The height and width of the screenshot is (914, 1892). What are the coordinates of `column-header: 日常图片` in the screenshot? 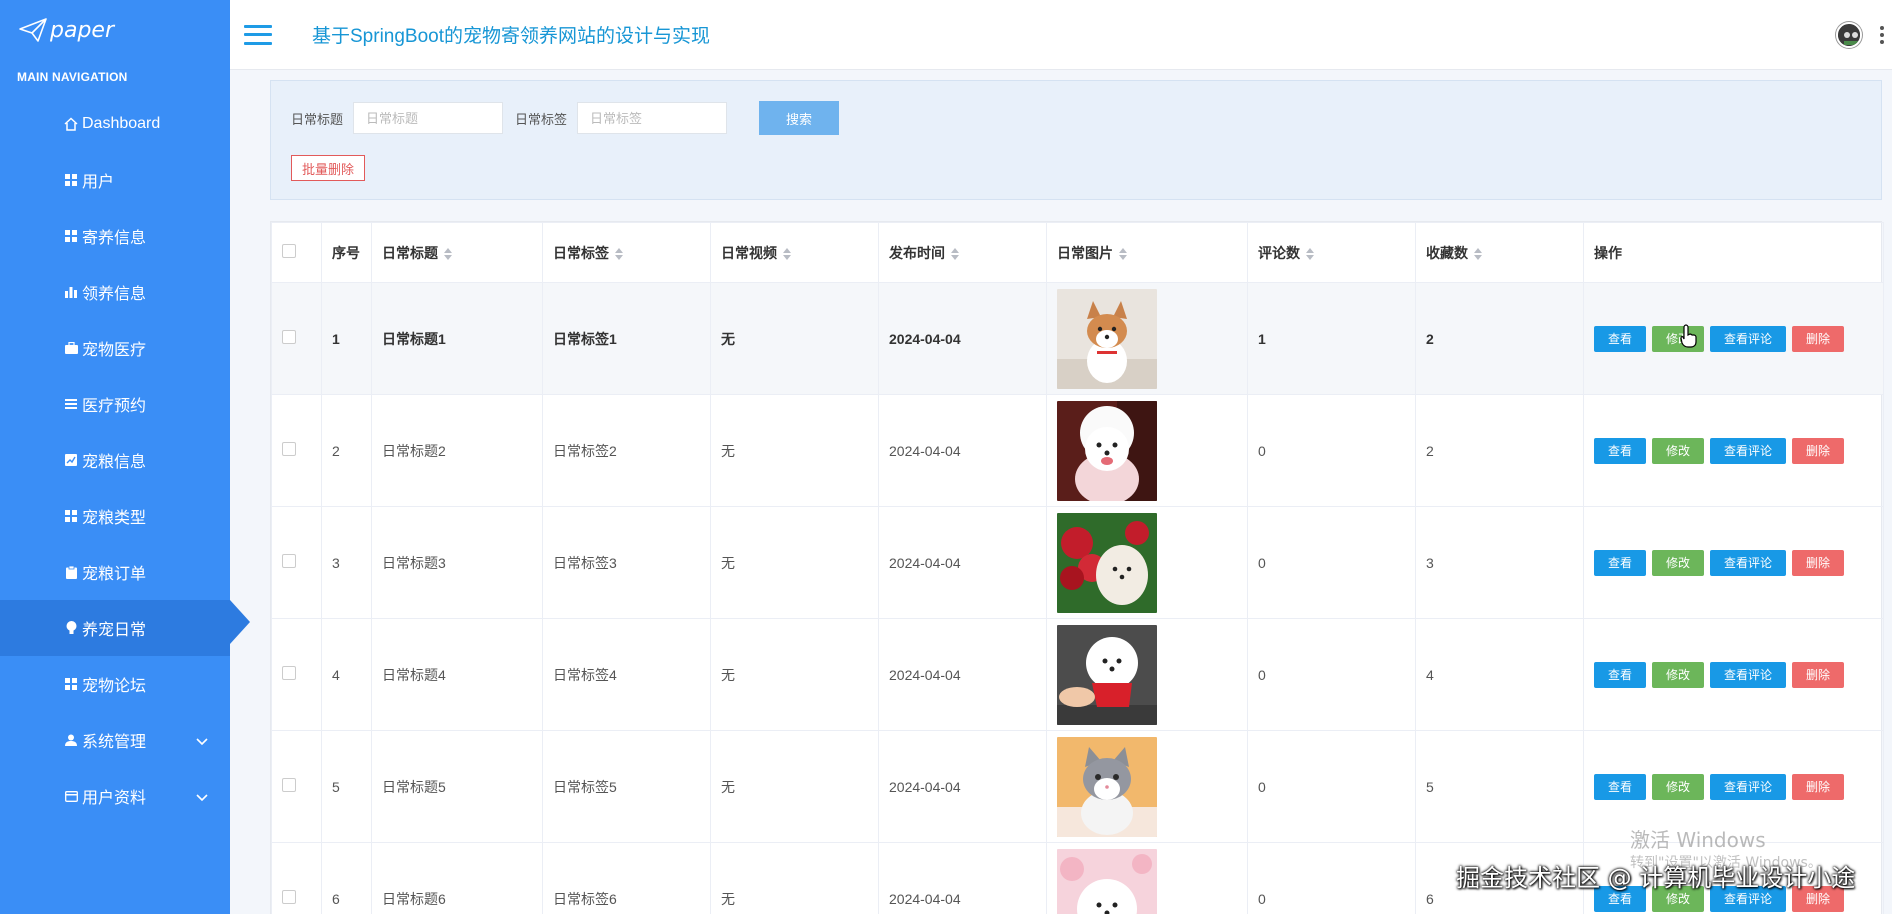 It's located at (1147, 252).